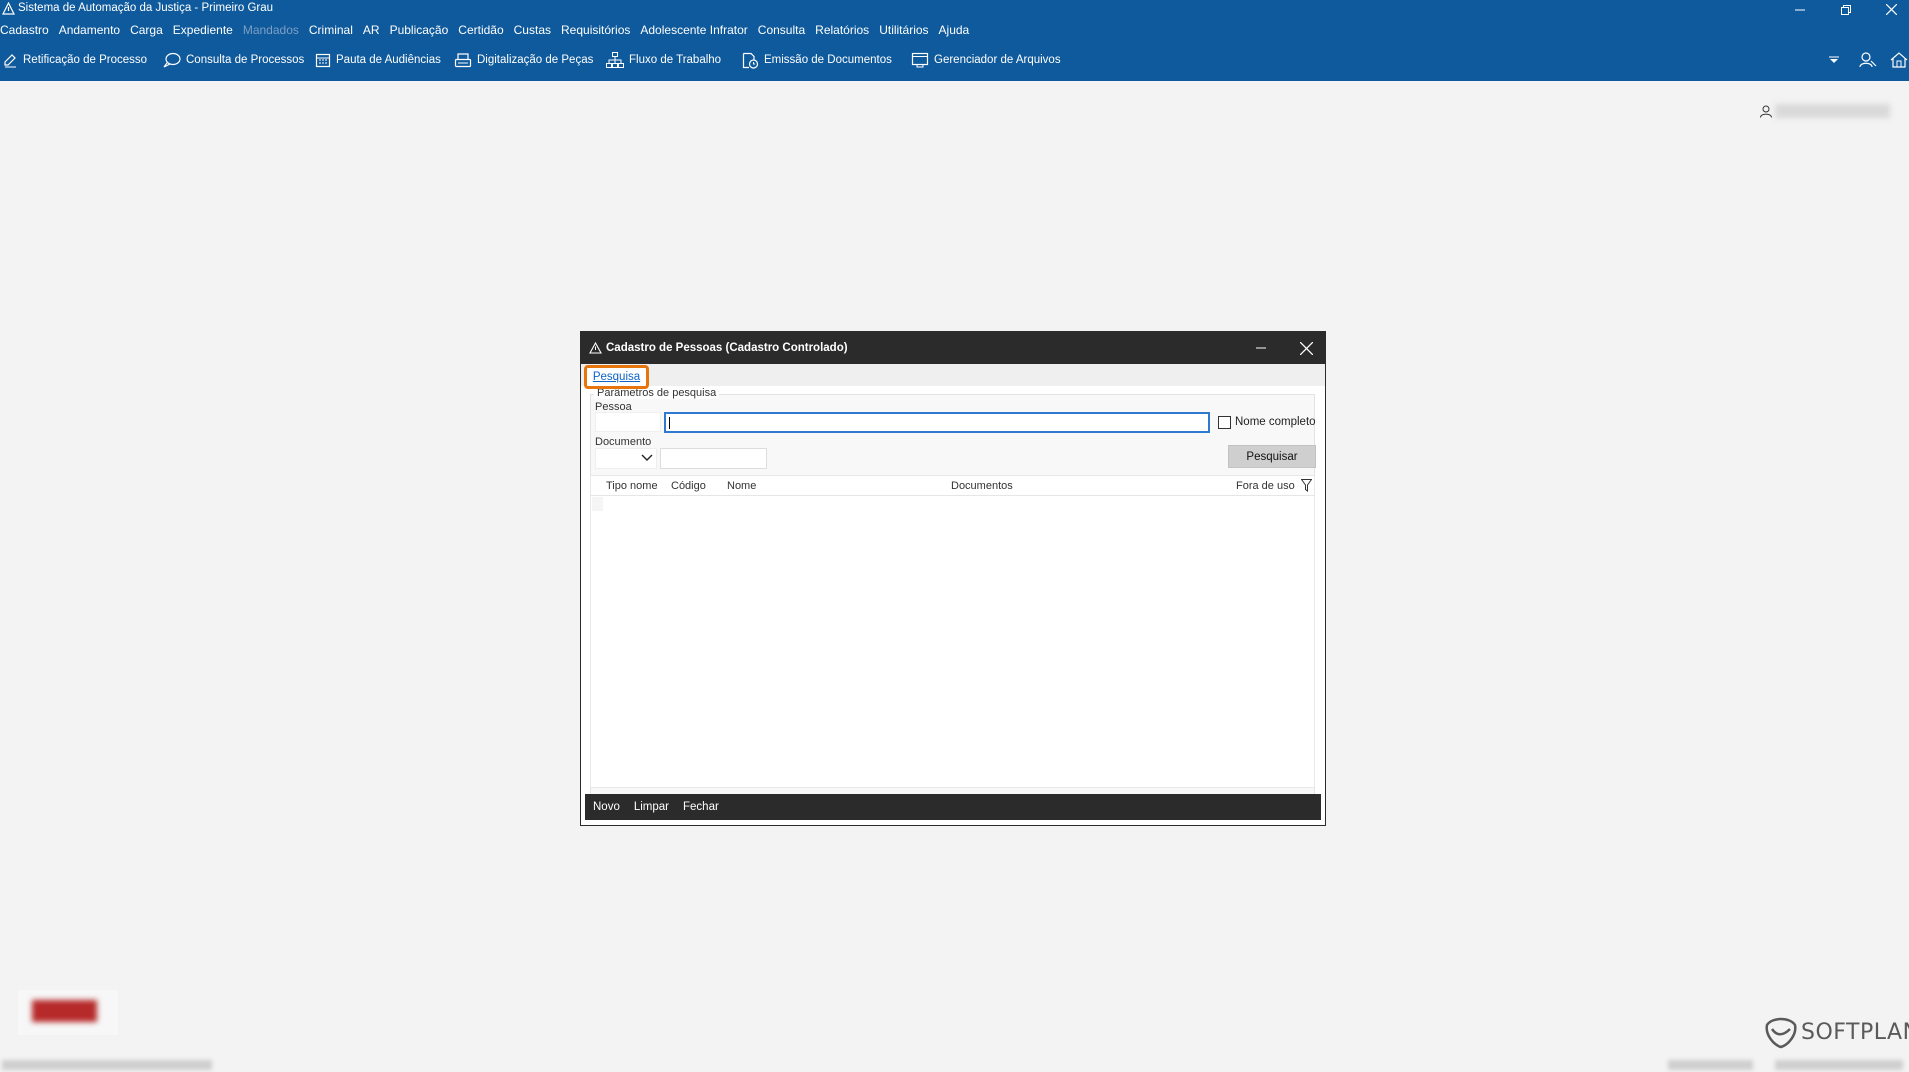 This screenshot has height=1072, width=1909. I want to click on menu-adolescente-infrator: Adolescente Infrator, so click(693, 30).